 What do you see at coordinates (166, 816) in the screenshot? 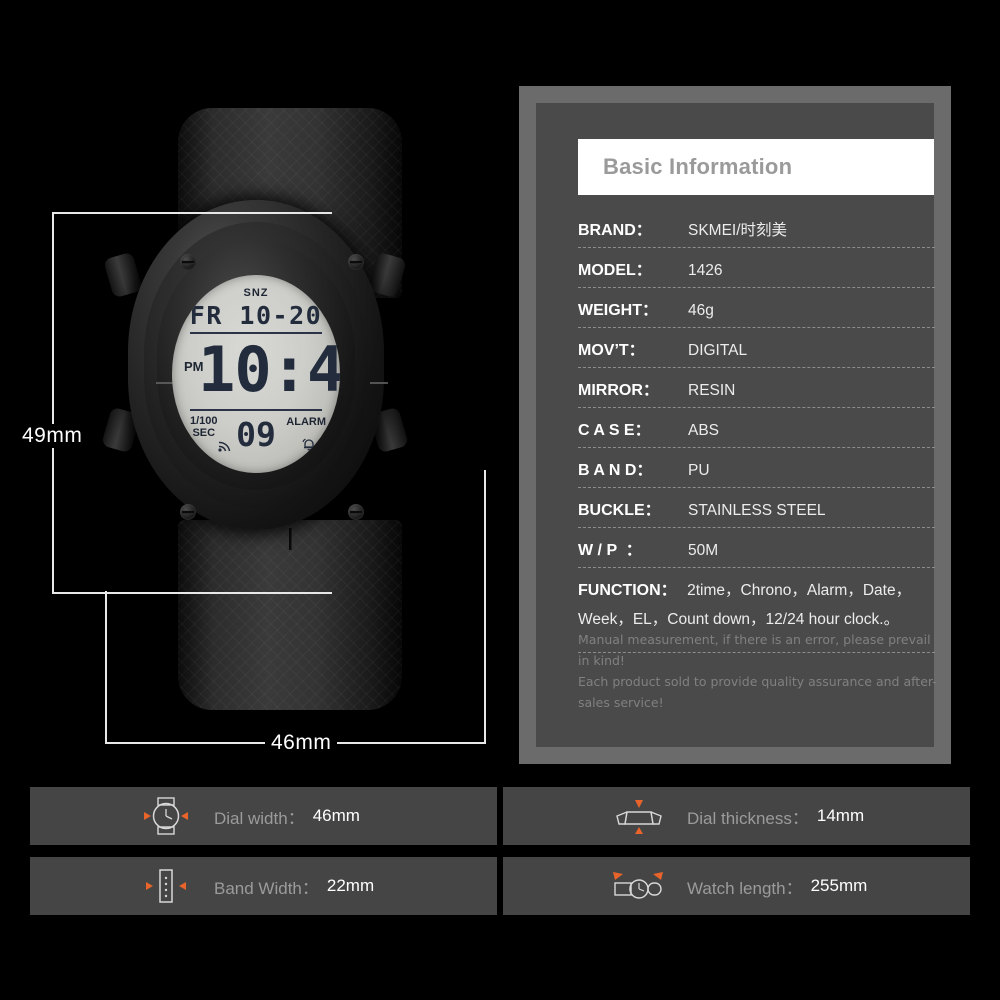
I see `watch-dial-width-icon` at bounding box center [166, 816].